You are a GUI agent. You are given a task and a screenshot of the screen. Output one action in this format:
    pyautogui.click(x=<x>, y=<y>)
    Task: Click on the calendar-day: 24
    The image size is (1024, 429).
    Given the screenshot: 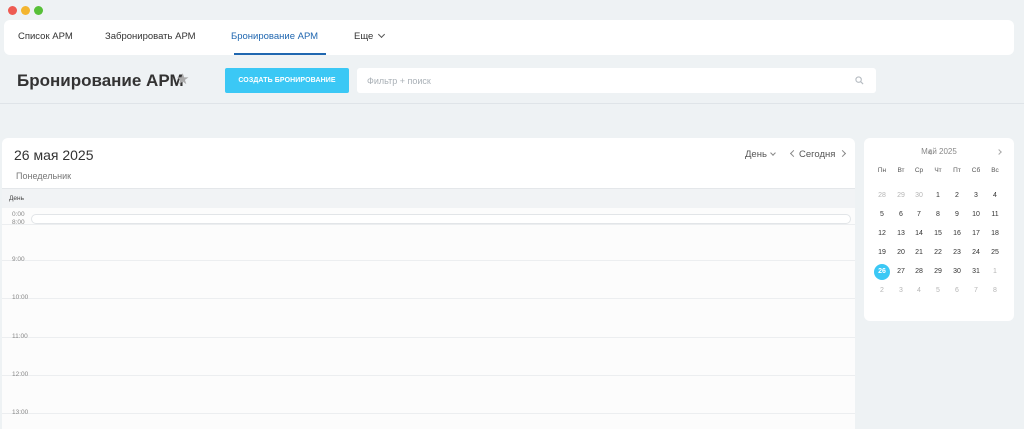 What is the action you would take?
    pyautogui.click(x=976, y=253)
    